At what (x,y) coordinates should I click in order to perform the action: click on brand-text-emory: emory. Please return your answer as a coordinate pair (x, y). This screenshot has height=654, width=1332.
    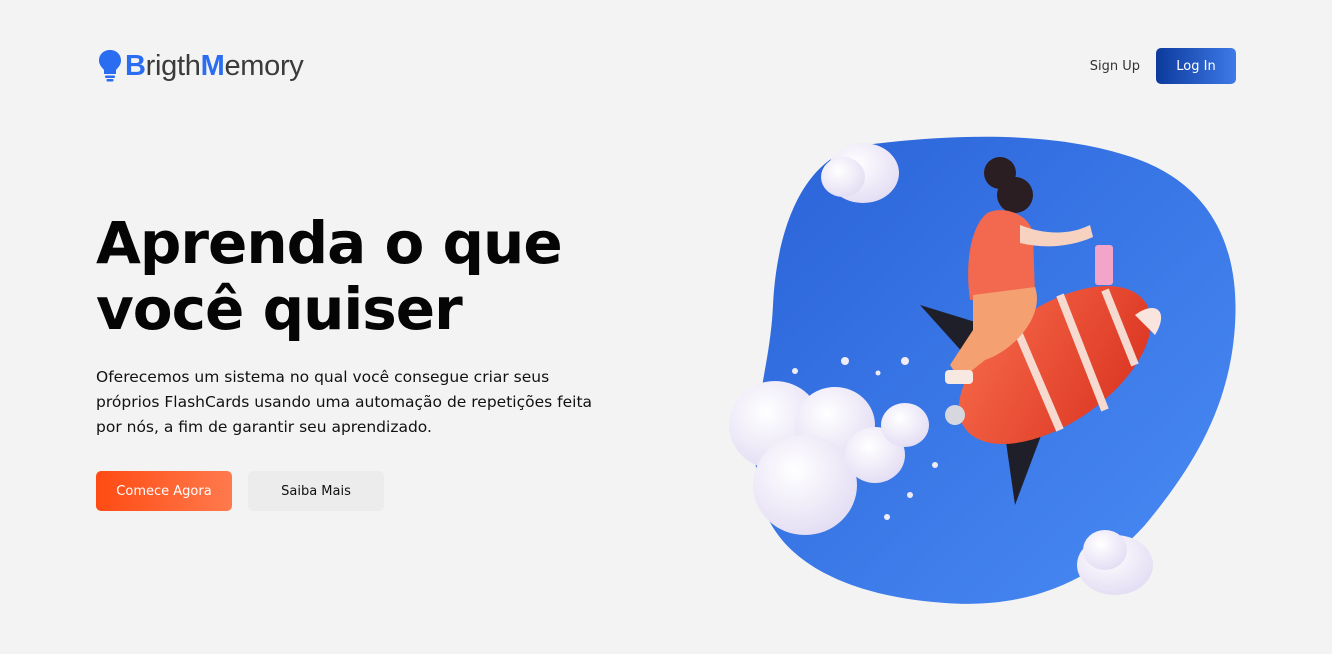
    Looking at the image, I should click on (264, 65).